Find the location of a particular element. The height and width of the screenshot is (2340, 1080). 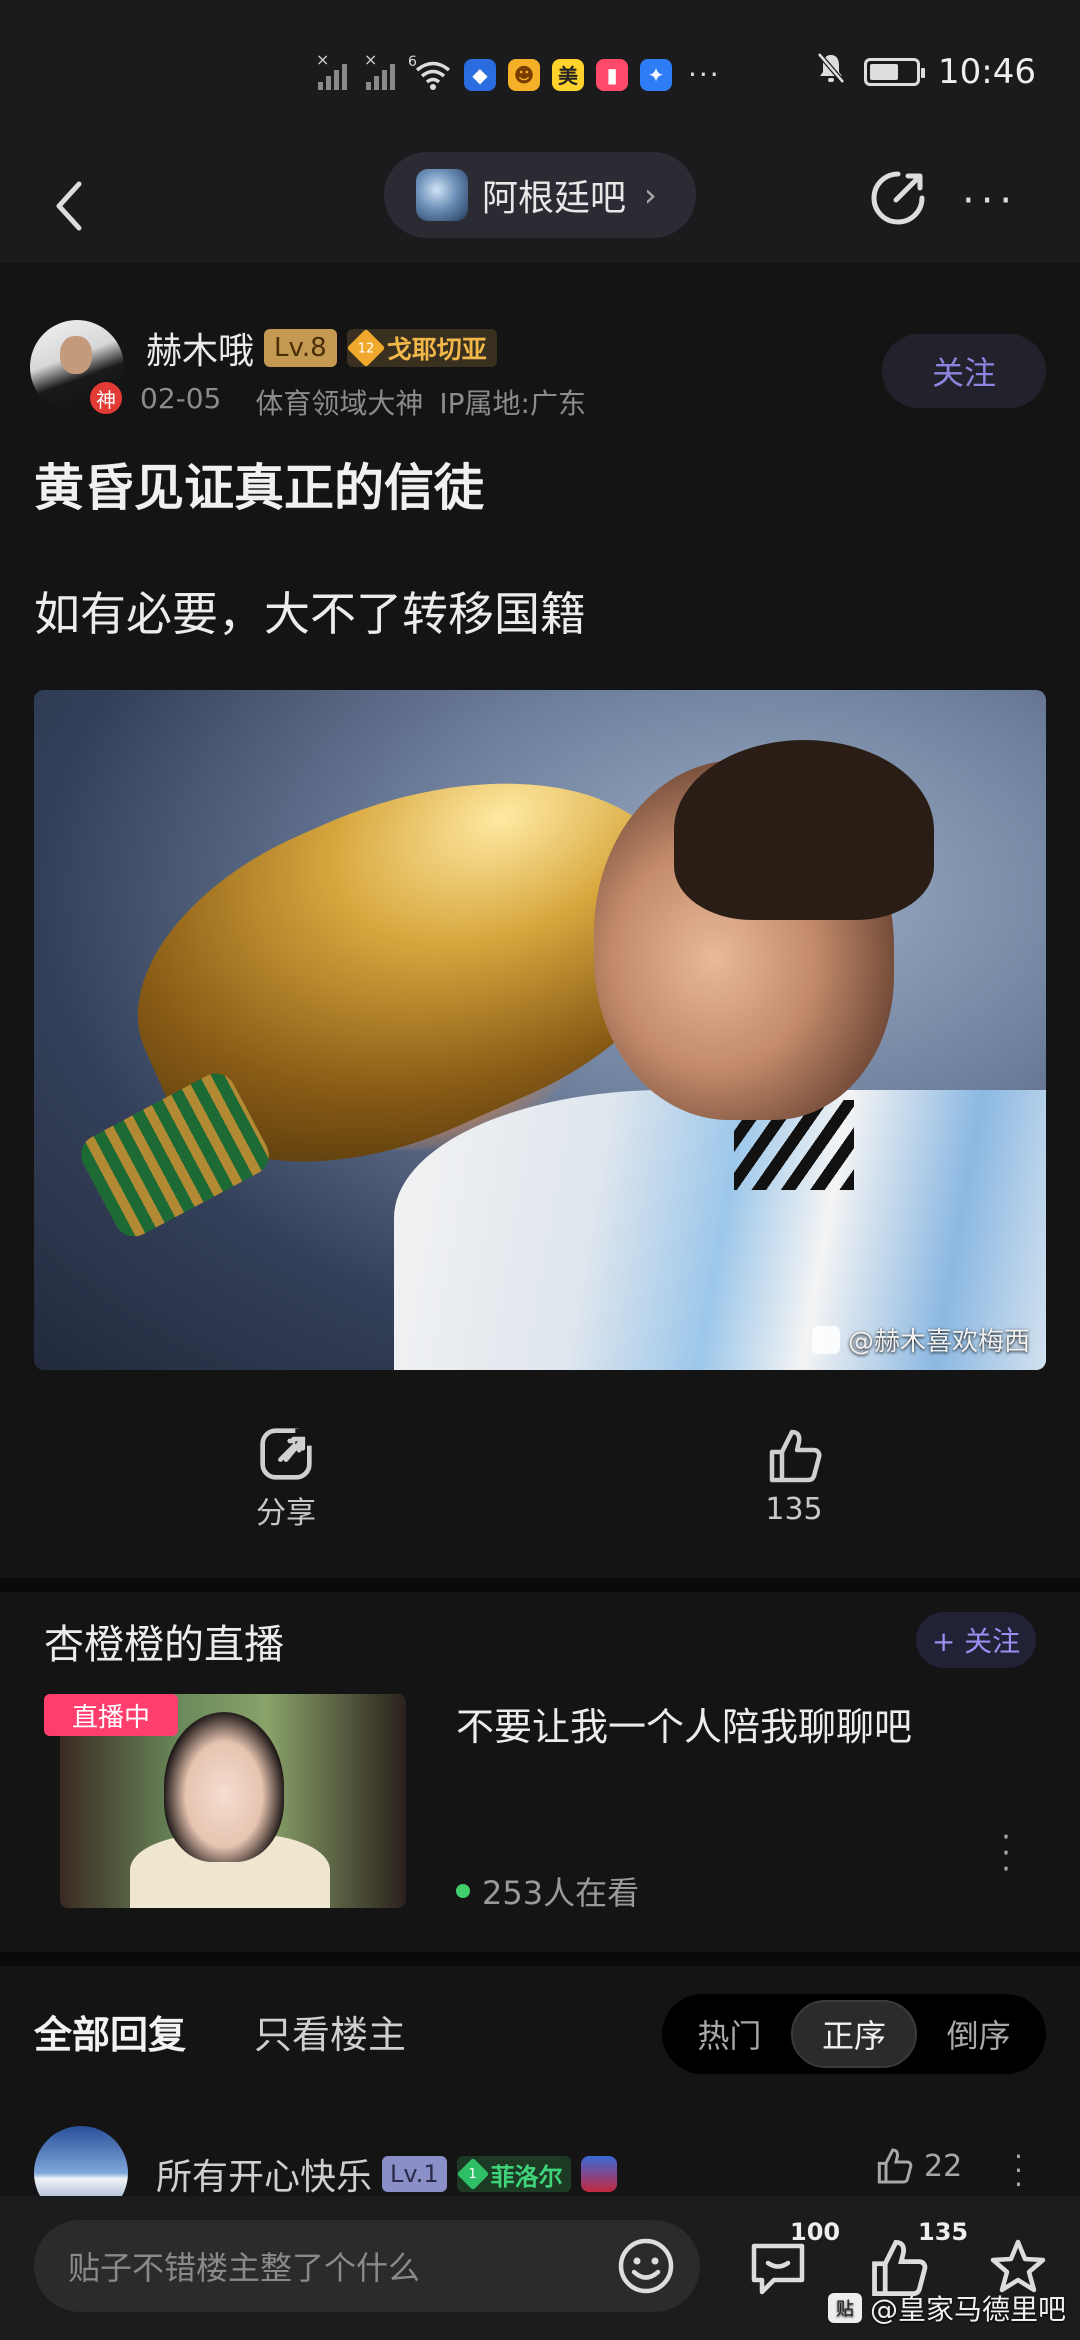

image-hair is located at coordinates (804, 830).